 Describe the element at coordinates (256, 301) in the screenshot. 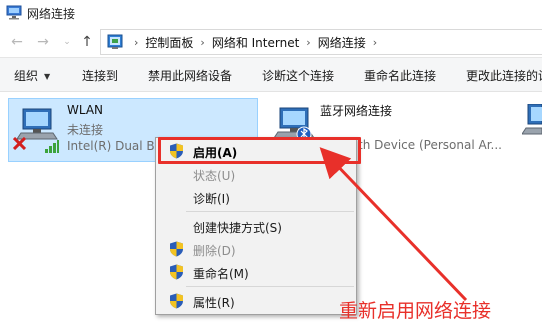

I see `menu-item-properties: 属性(R)` at that location.